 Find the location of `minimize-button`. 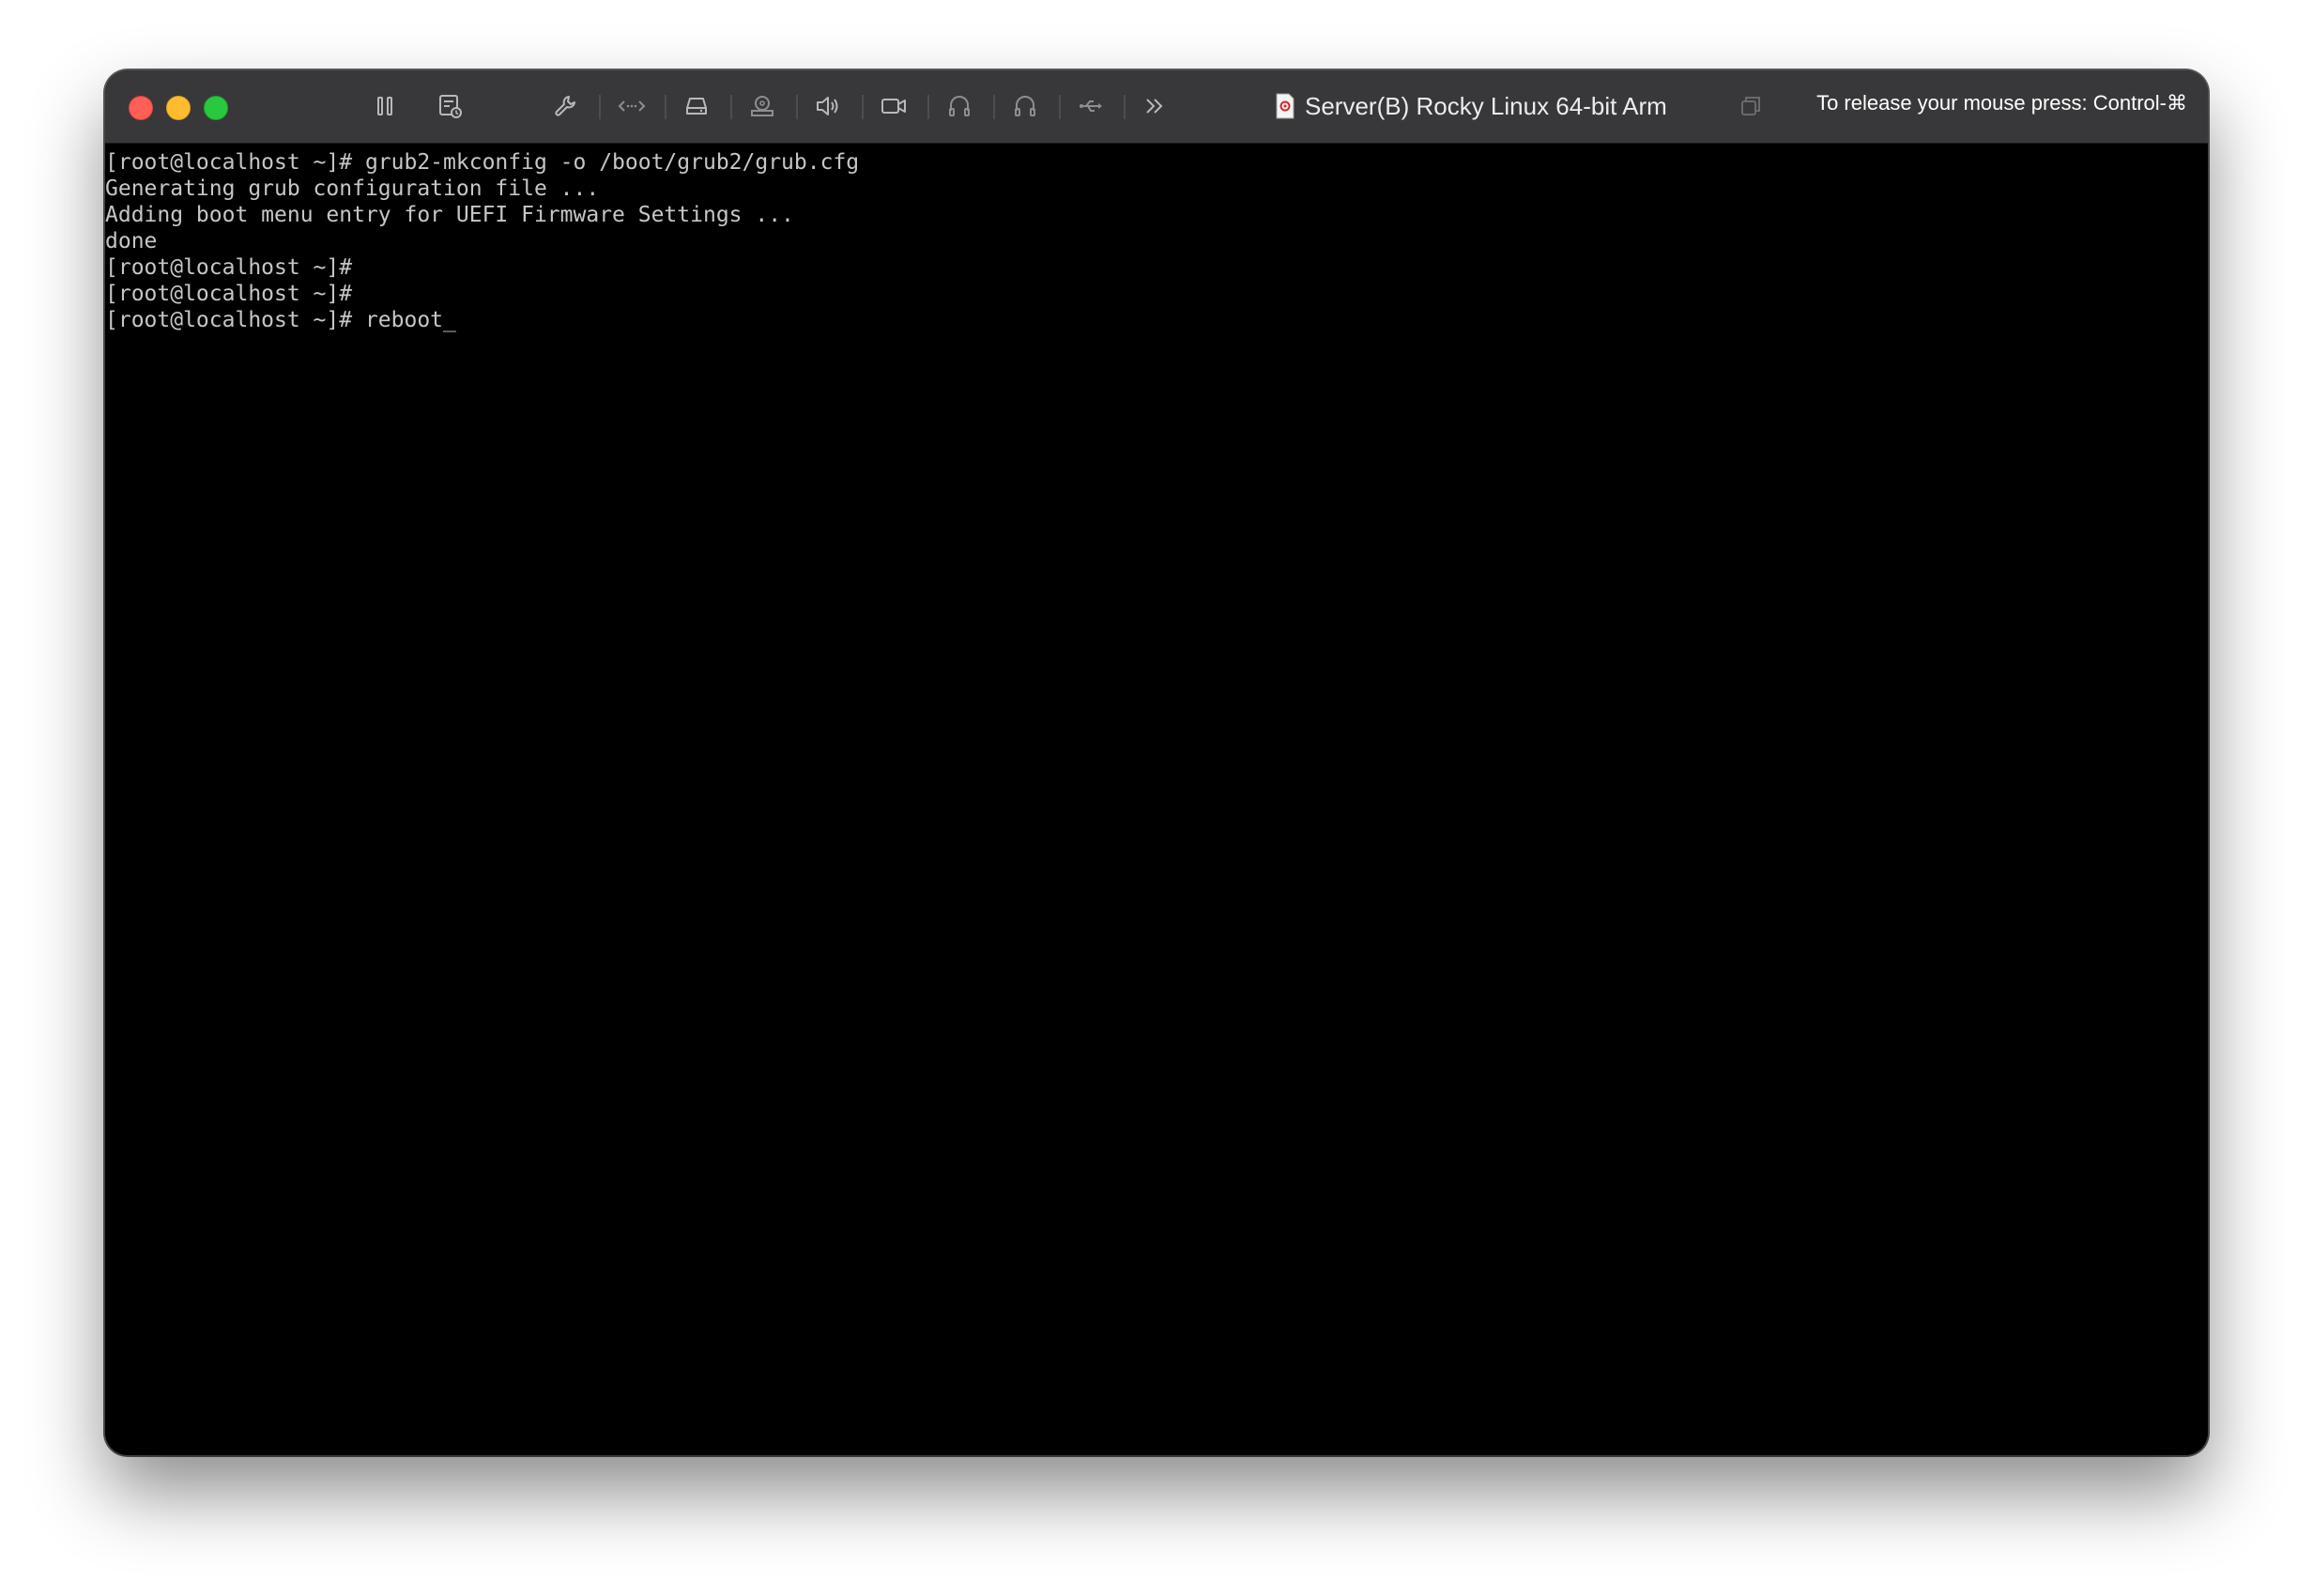

minimize-button is located at coordinates (178, 108).